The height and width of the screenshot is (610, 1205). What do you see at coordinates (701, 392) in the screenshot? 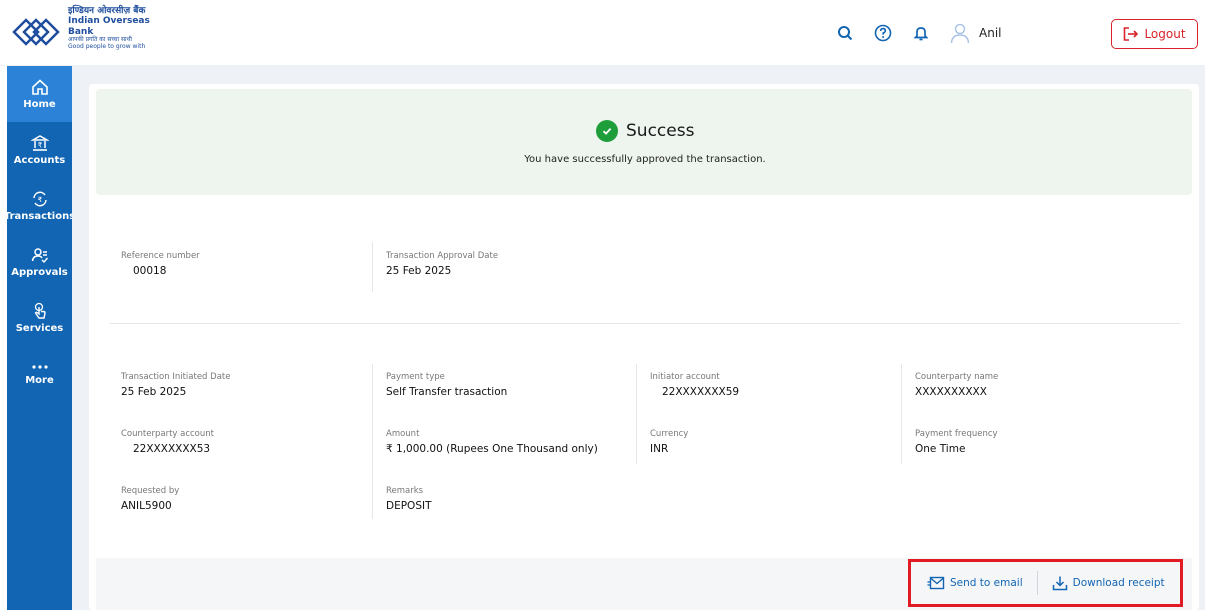
I see `initiator-account-value: 22XXXXXXX59` at bounding box center [701, 392].